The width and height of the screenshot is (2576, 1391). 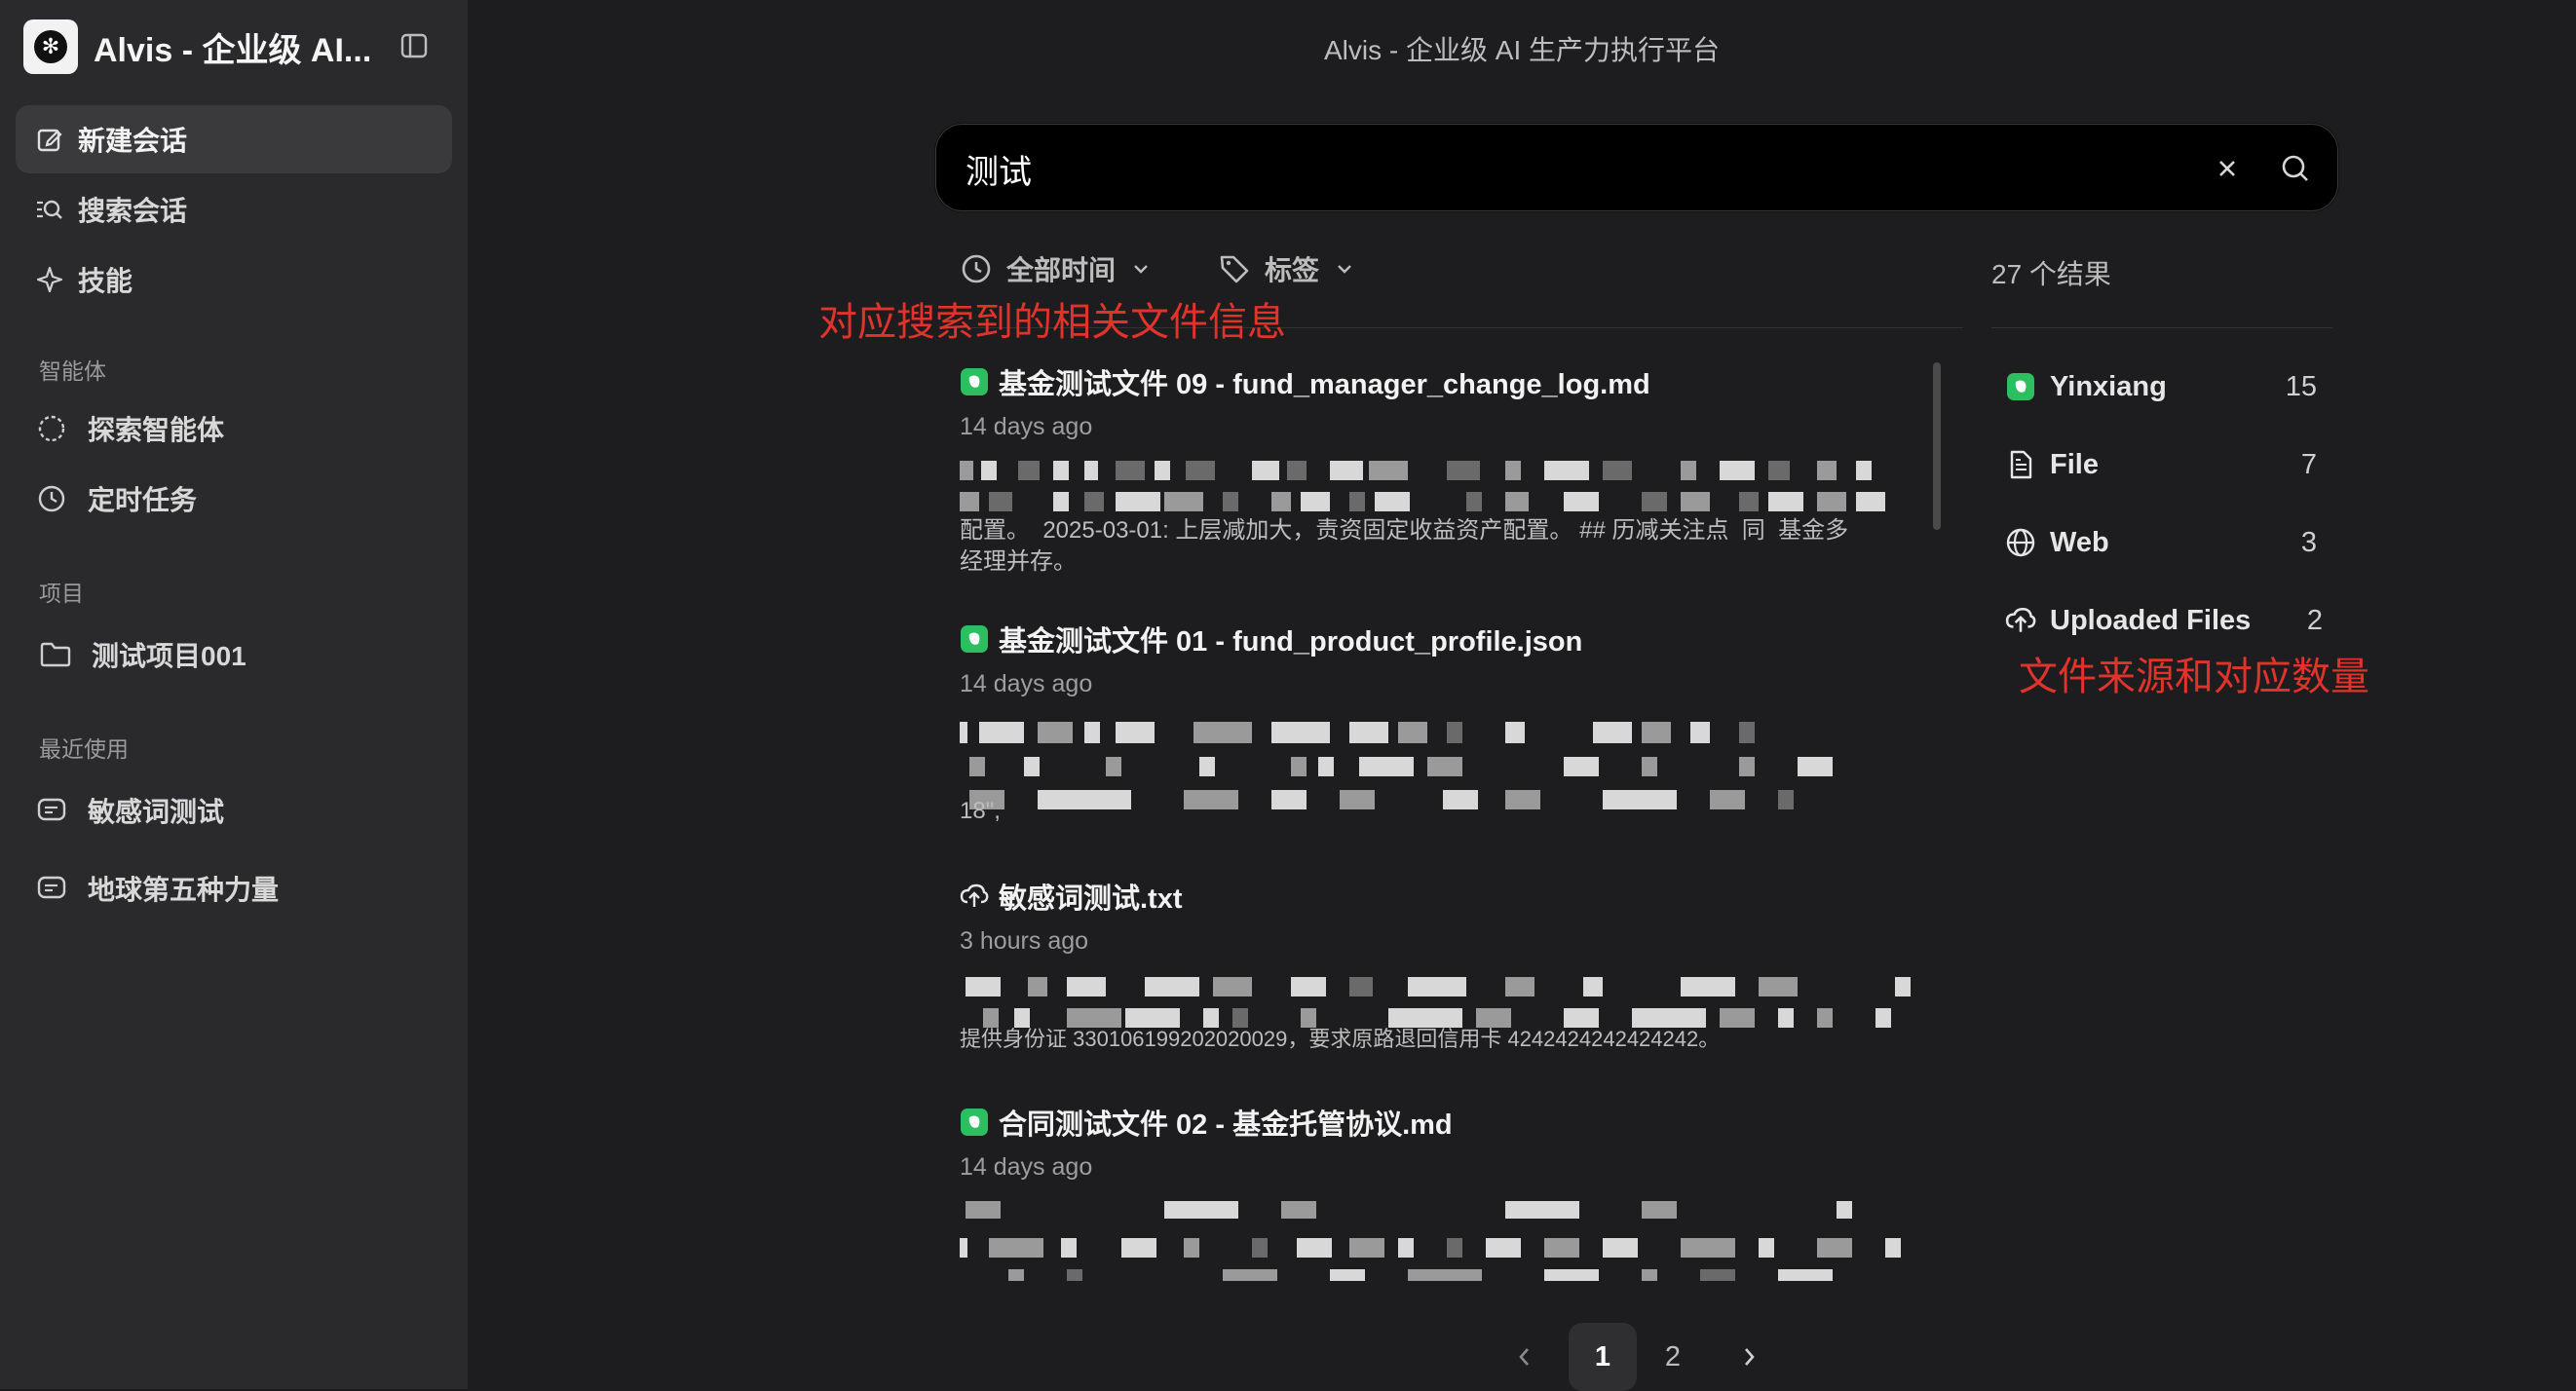 What do you see at coordinates (2074, 464) in the screenshot?
I see `source-name: File` at bounding box center [2074, 464].